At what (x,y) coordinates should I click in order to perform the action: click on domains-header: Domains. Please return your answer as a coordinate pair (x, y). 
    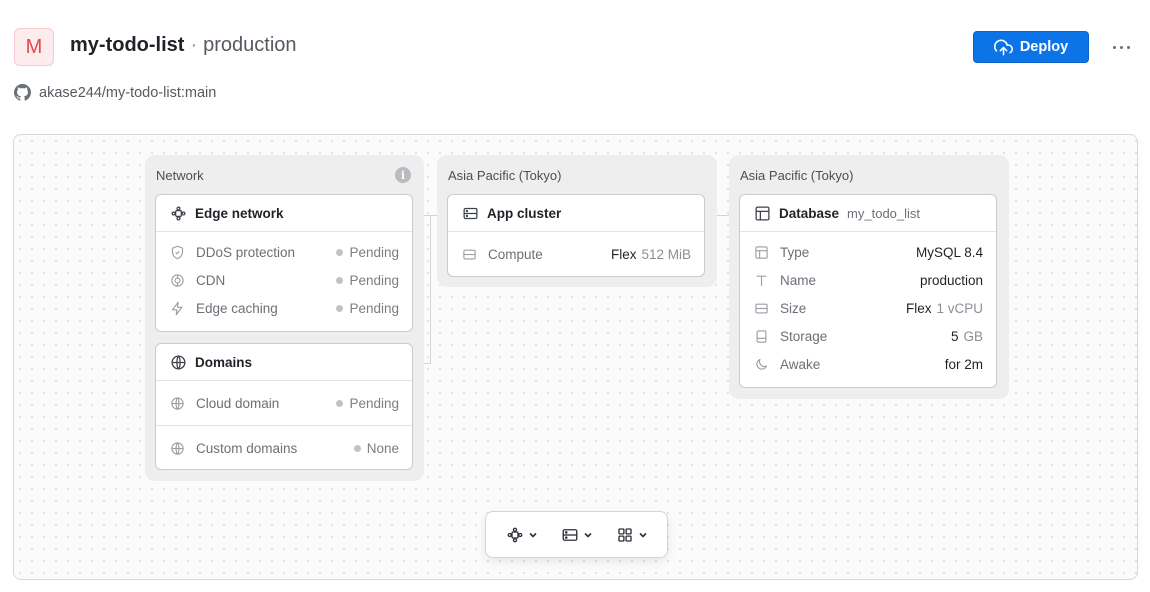
    Looking at the image, I should click on (284, 362).